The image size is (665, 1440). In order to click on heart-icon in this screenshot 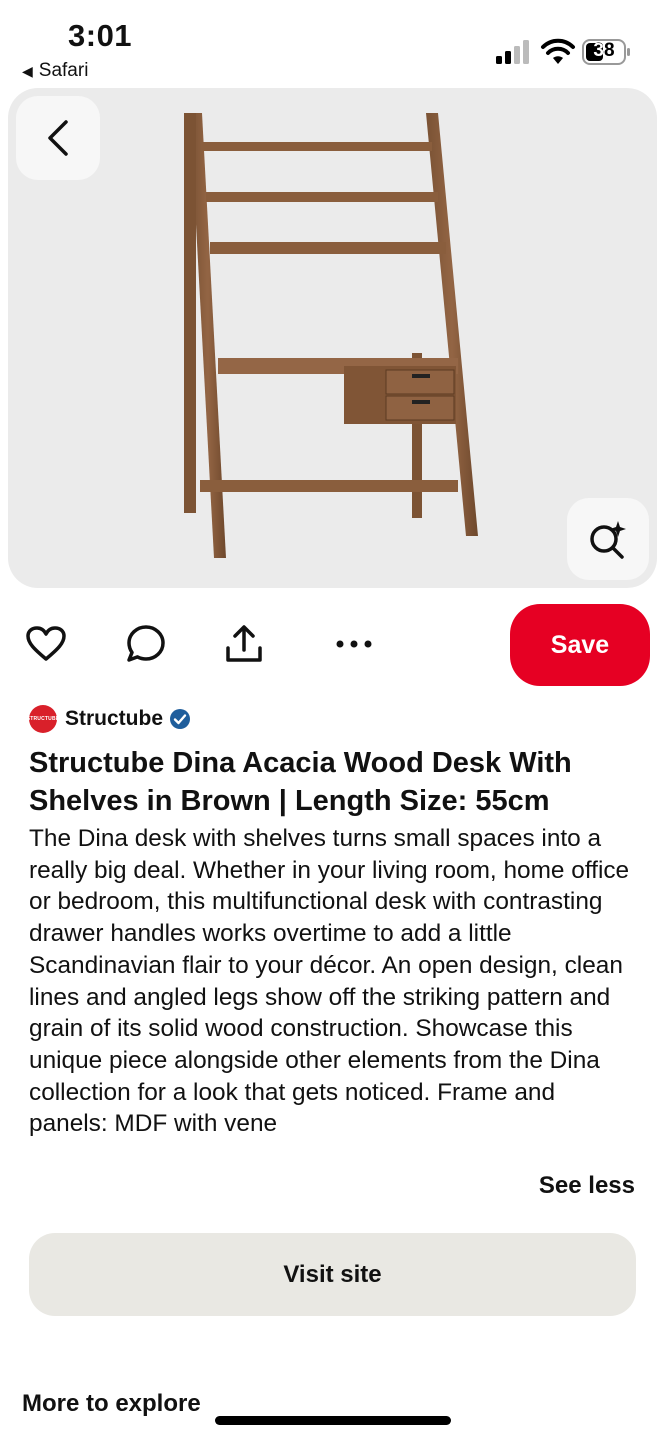, I will do `click(46, 644)`.